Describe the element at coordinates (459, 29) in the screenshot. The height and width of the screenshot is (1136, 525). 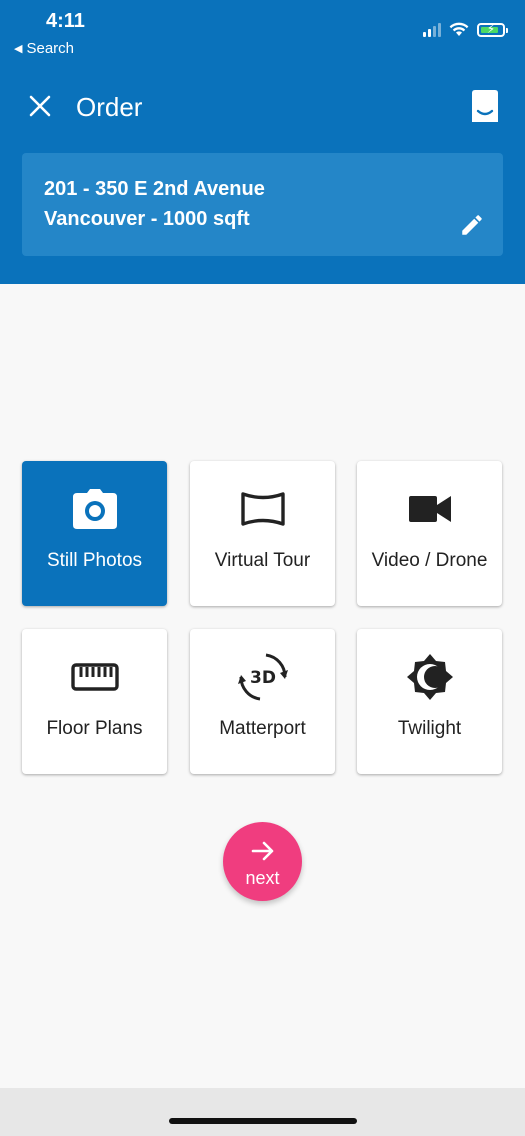
I see `wifi-icon` at that location.